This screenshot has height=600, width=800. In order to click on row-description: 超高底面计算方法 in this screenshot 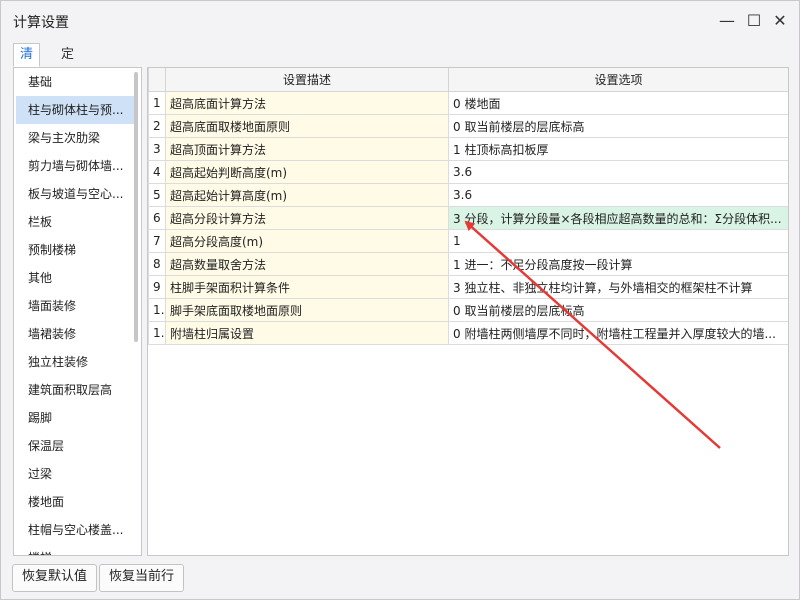, I will do `click(307, 103)`.